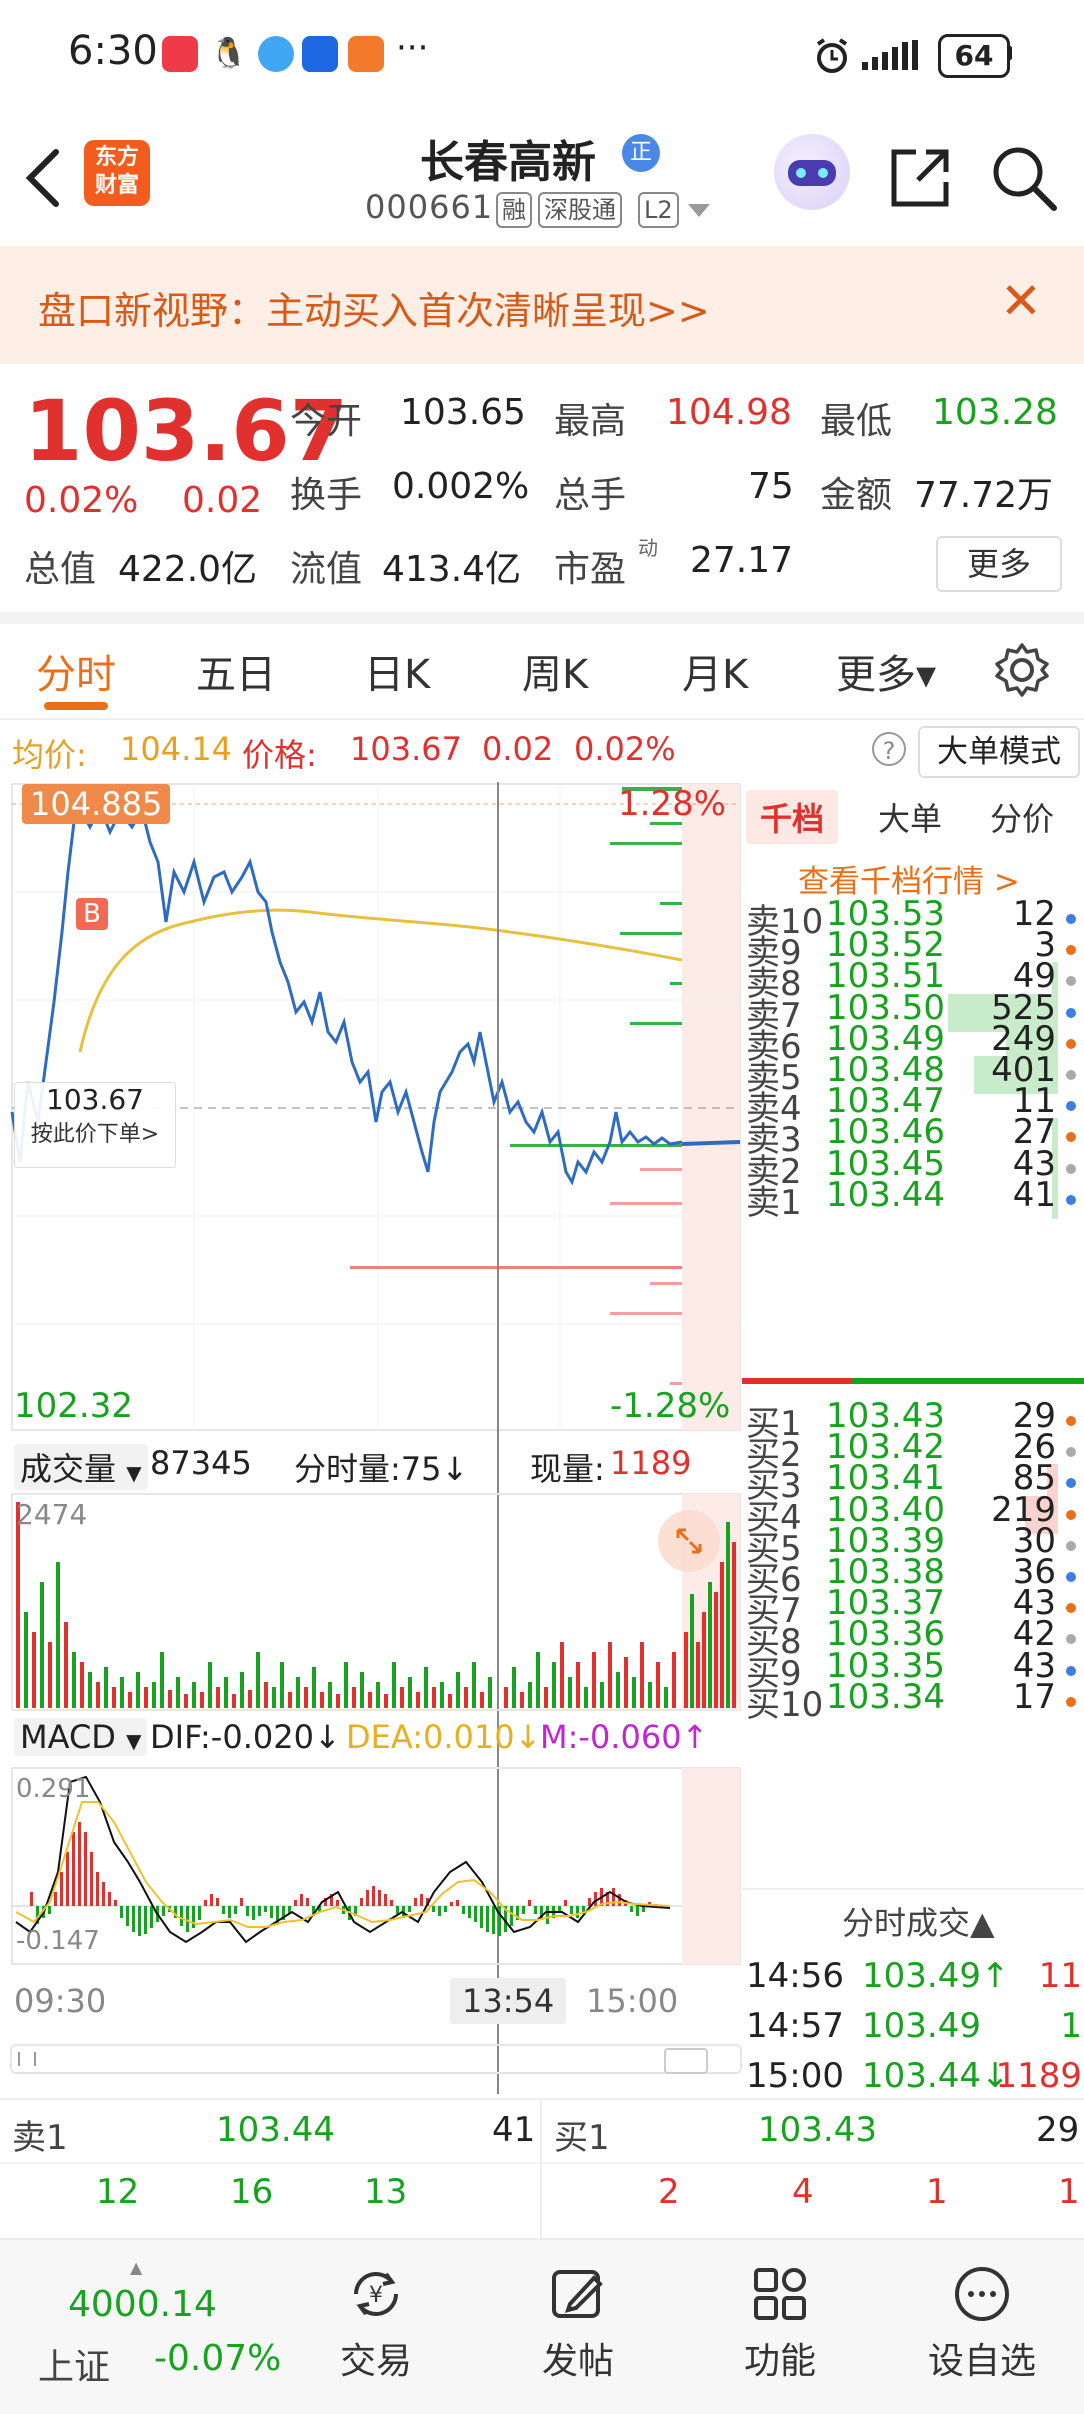 The height and width of the screenshot is (2414, 1084). What do you see at coordinates (771, 486) in the screenshot?
I see `volume-value: 75` at bounding box center [771, 486].